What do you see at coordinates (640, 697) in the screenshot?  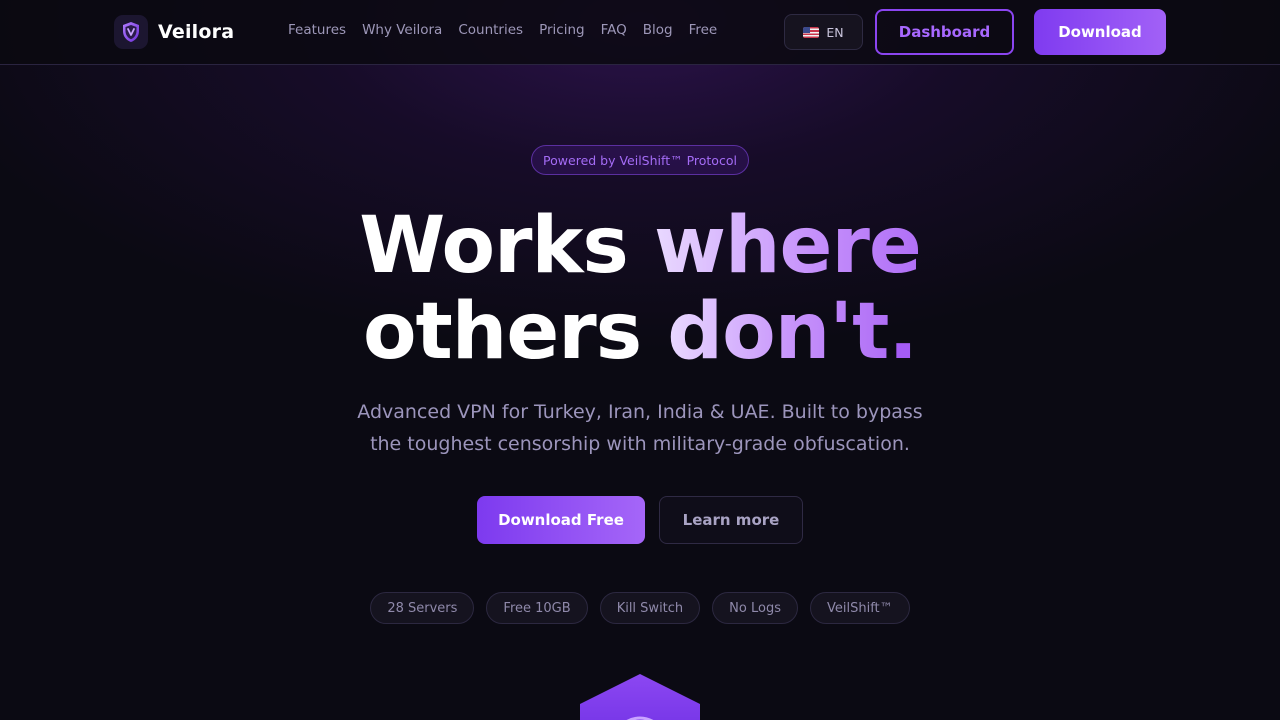 I see `hexagon-emblem-icon` at bounding box center [640, 697].